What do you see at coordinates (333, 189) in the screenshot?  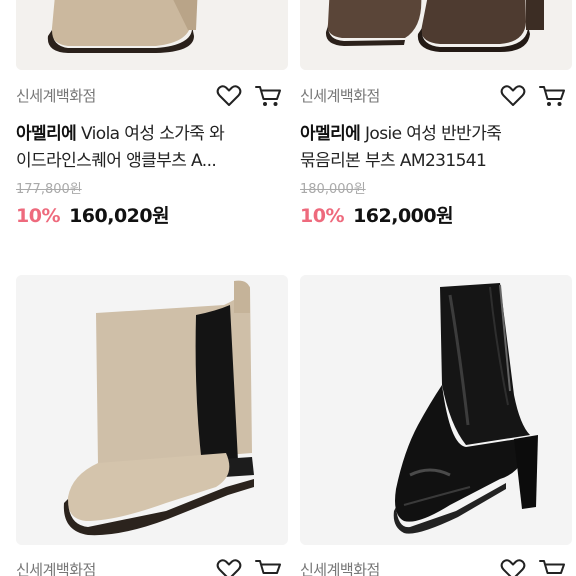 I see `original-price: 180,000원` at bounding box center [333, 189].